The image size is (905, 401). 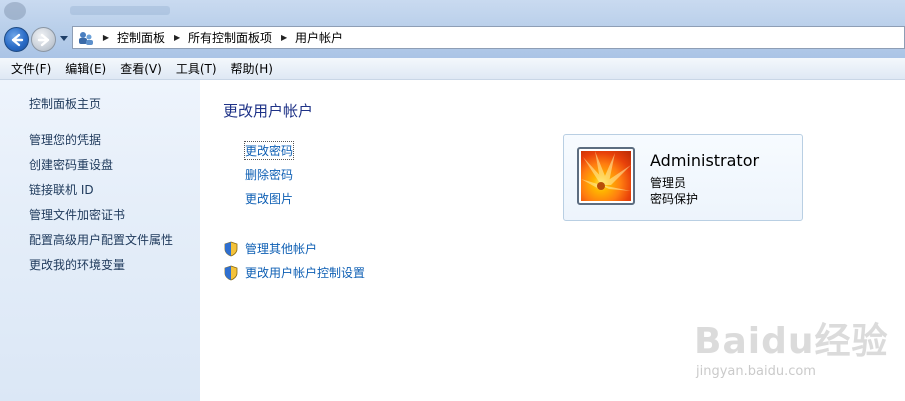 I want to click on sidebar-item-reset-disk: 创建密码重设盘, so click(x=71, y=164).